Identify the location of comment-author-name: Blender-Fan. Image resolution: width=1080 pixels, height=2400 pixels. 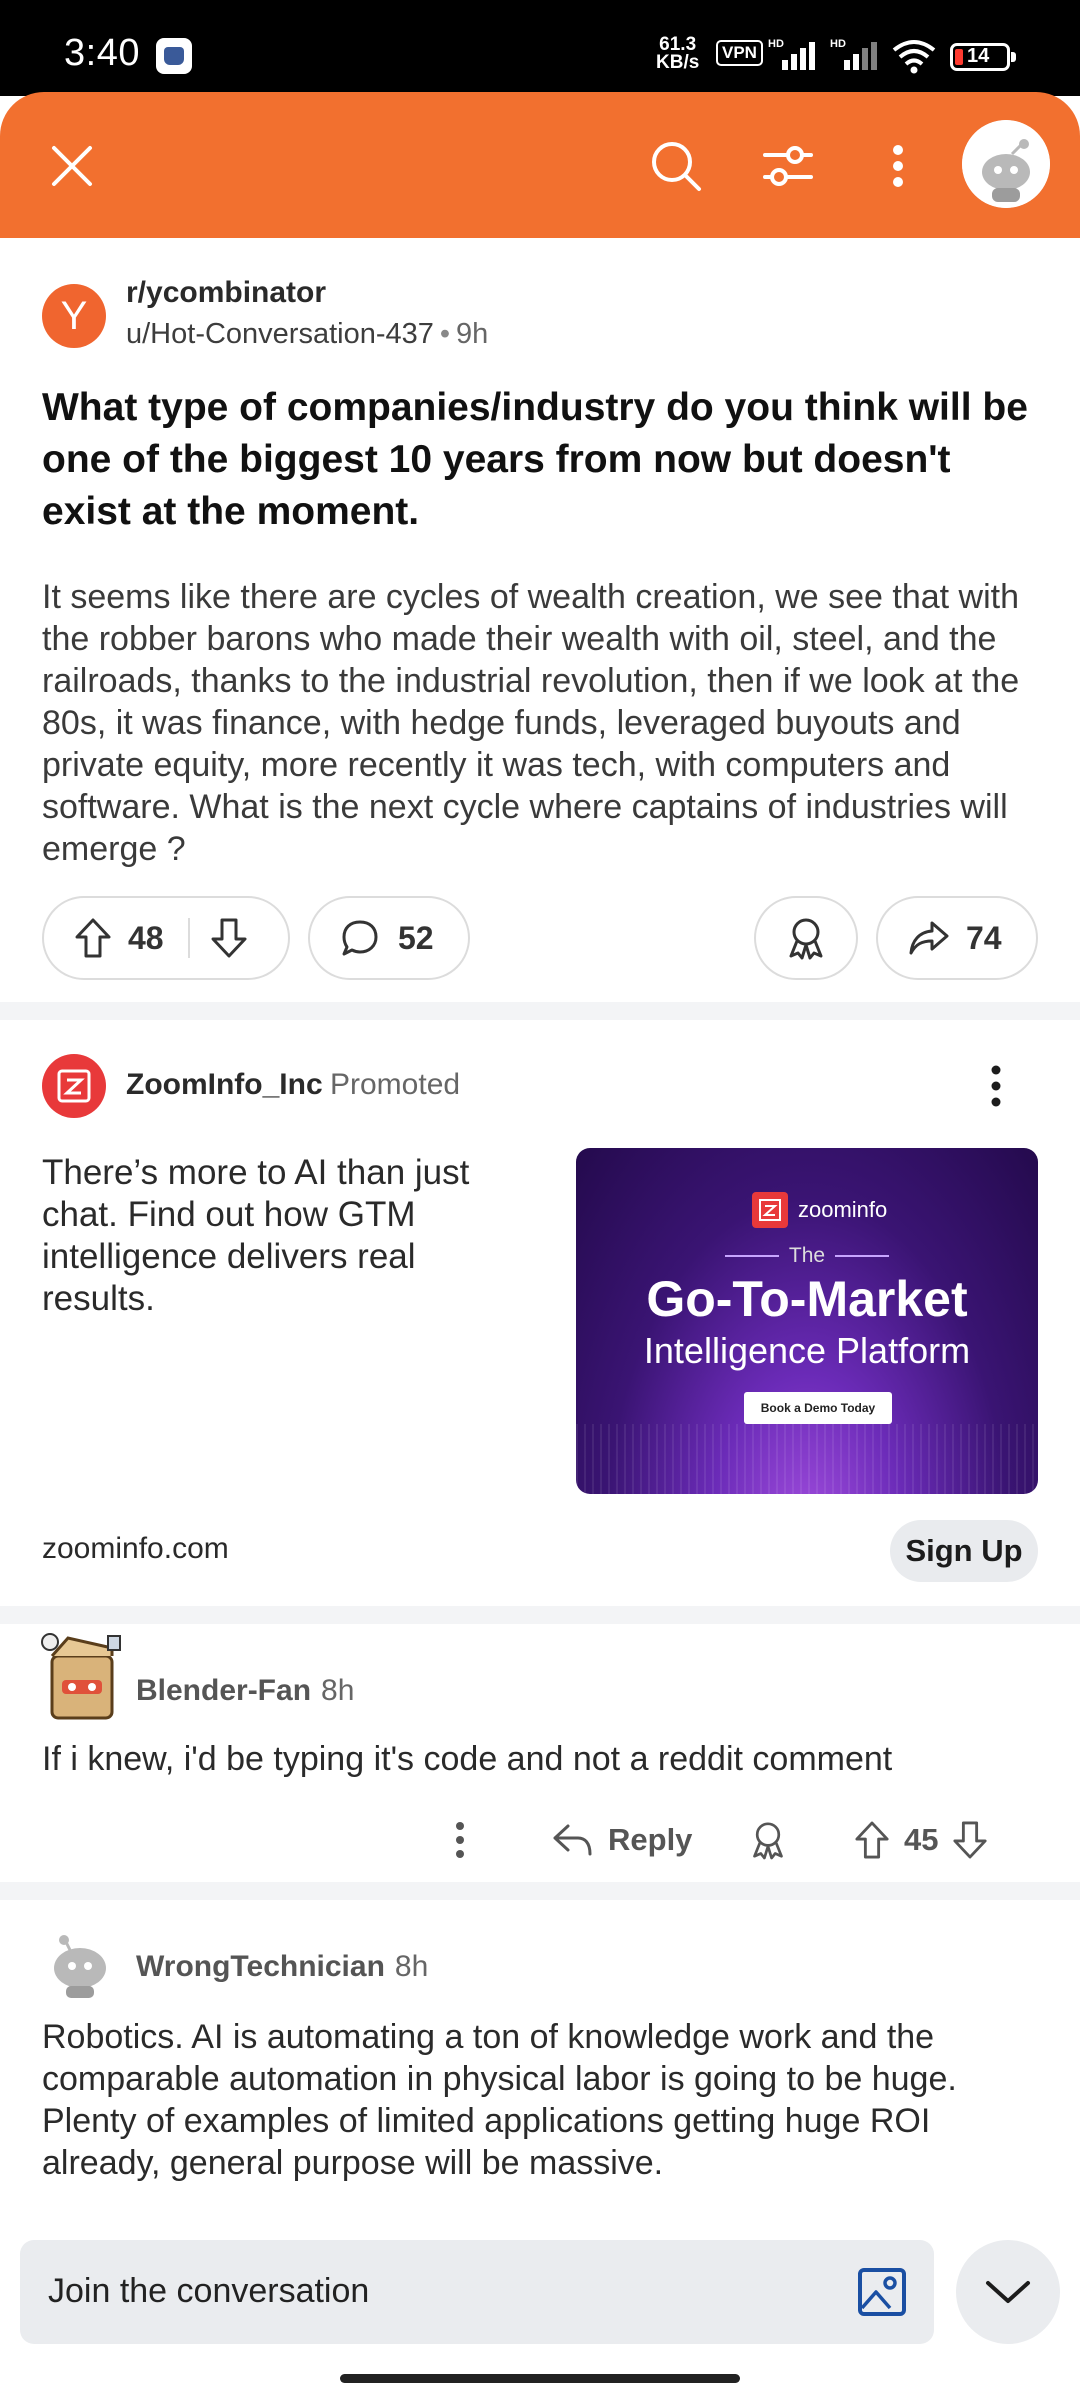
(223, 1690).